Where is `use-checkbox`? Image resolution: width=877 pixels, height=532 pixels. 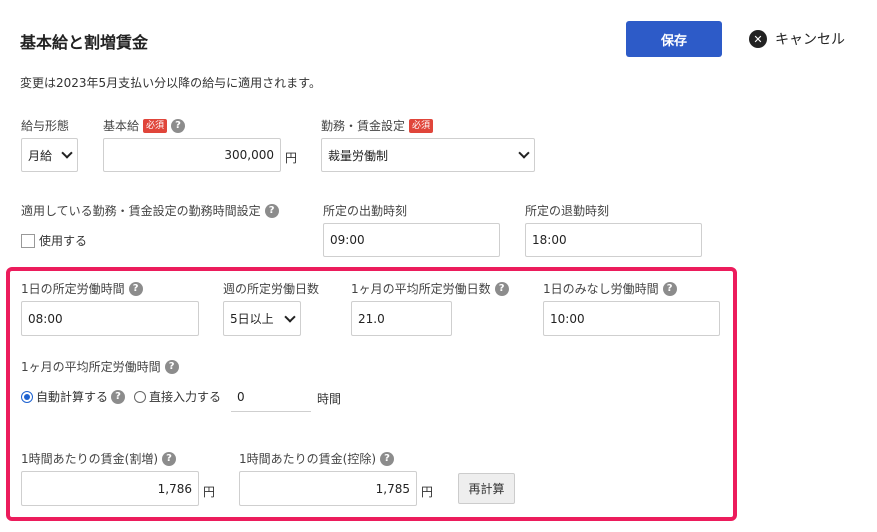 use-checkbox is located at coordinates (28, 240).